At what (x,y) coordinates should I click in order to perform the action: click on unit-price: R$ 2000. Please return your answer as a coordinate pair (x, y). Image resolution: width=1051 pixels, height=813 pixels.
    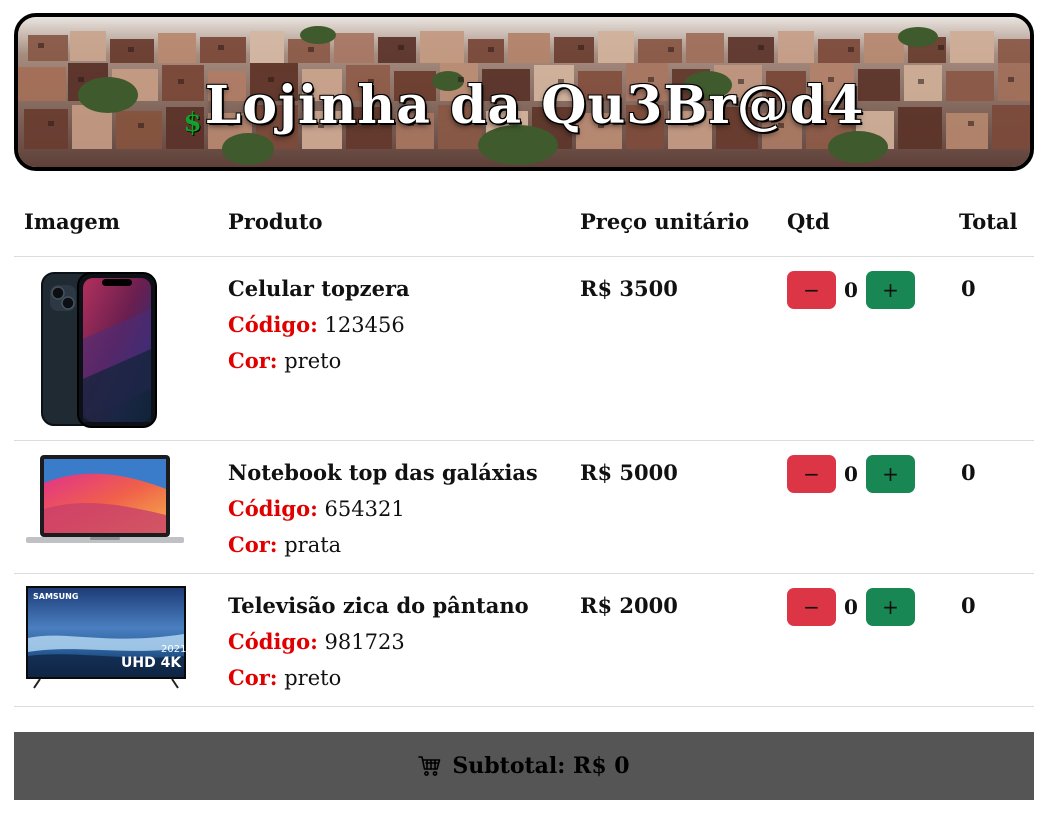
    Looking at the image, I should click on (629, 605).